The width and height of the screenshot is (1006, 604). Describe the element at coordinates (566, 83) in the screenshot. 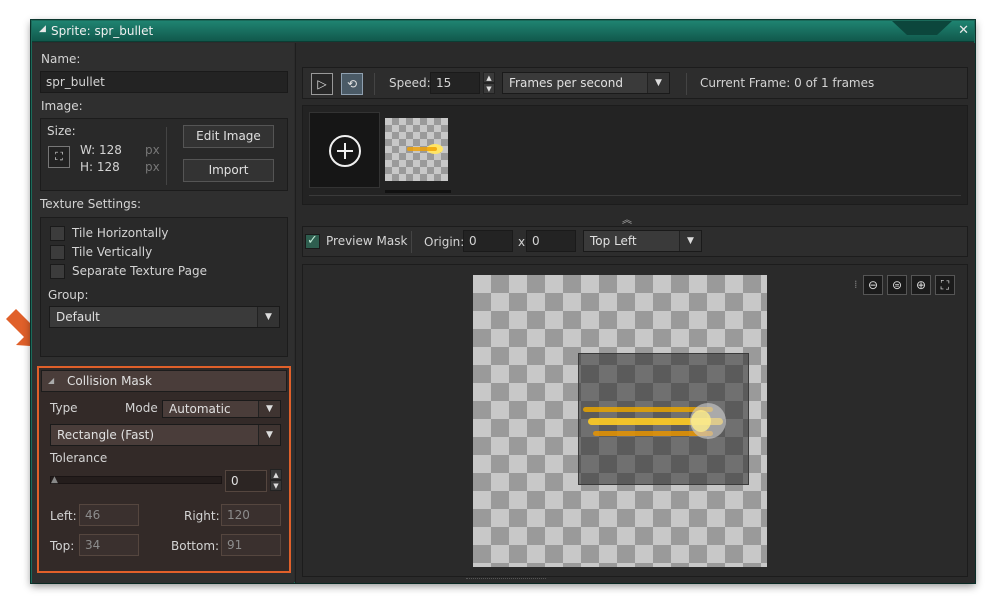

I see `speed-unit-value: Frames per second` at that location.